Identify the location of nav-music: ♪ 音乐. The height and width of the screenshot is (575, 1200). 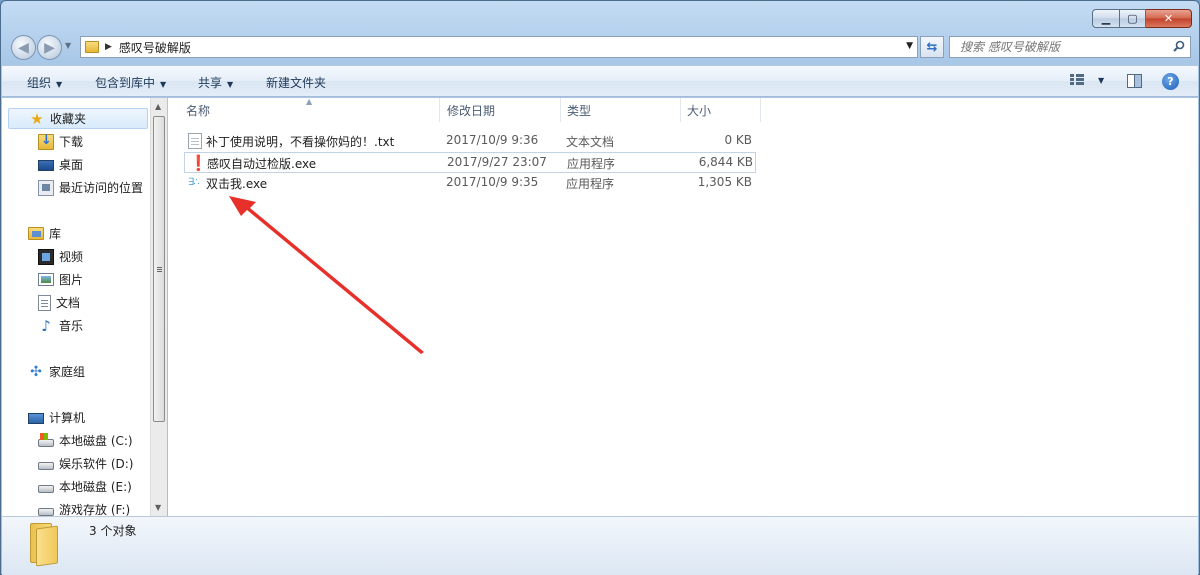
(60, 325).